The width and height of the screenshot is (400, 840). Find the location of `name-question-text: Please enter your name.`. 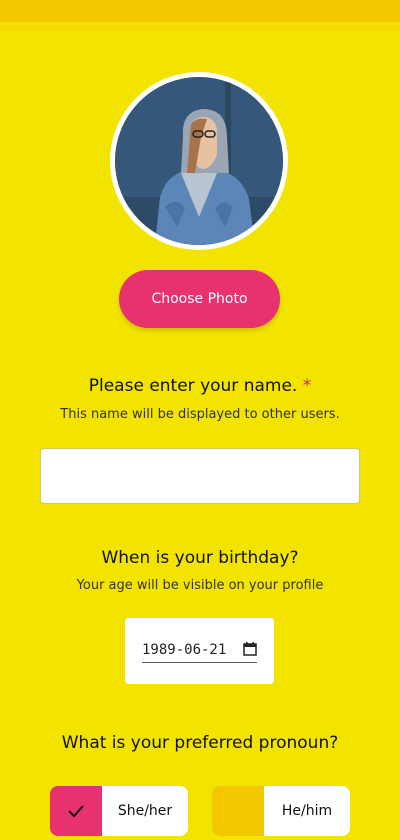

name-question-text: Please enter your name. is located at coordinates (193, 386).